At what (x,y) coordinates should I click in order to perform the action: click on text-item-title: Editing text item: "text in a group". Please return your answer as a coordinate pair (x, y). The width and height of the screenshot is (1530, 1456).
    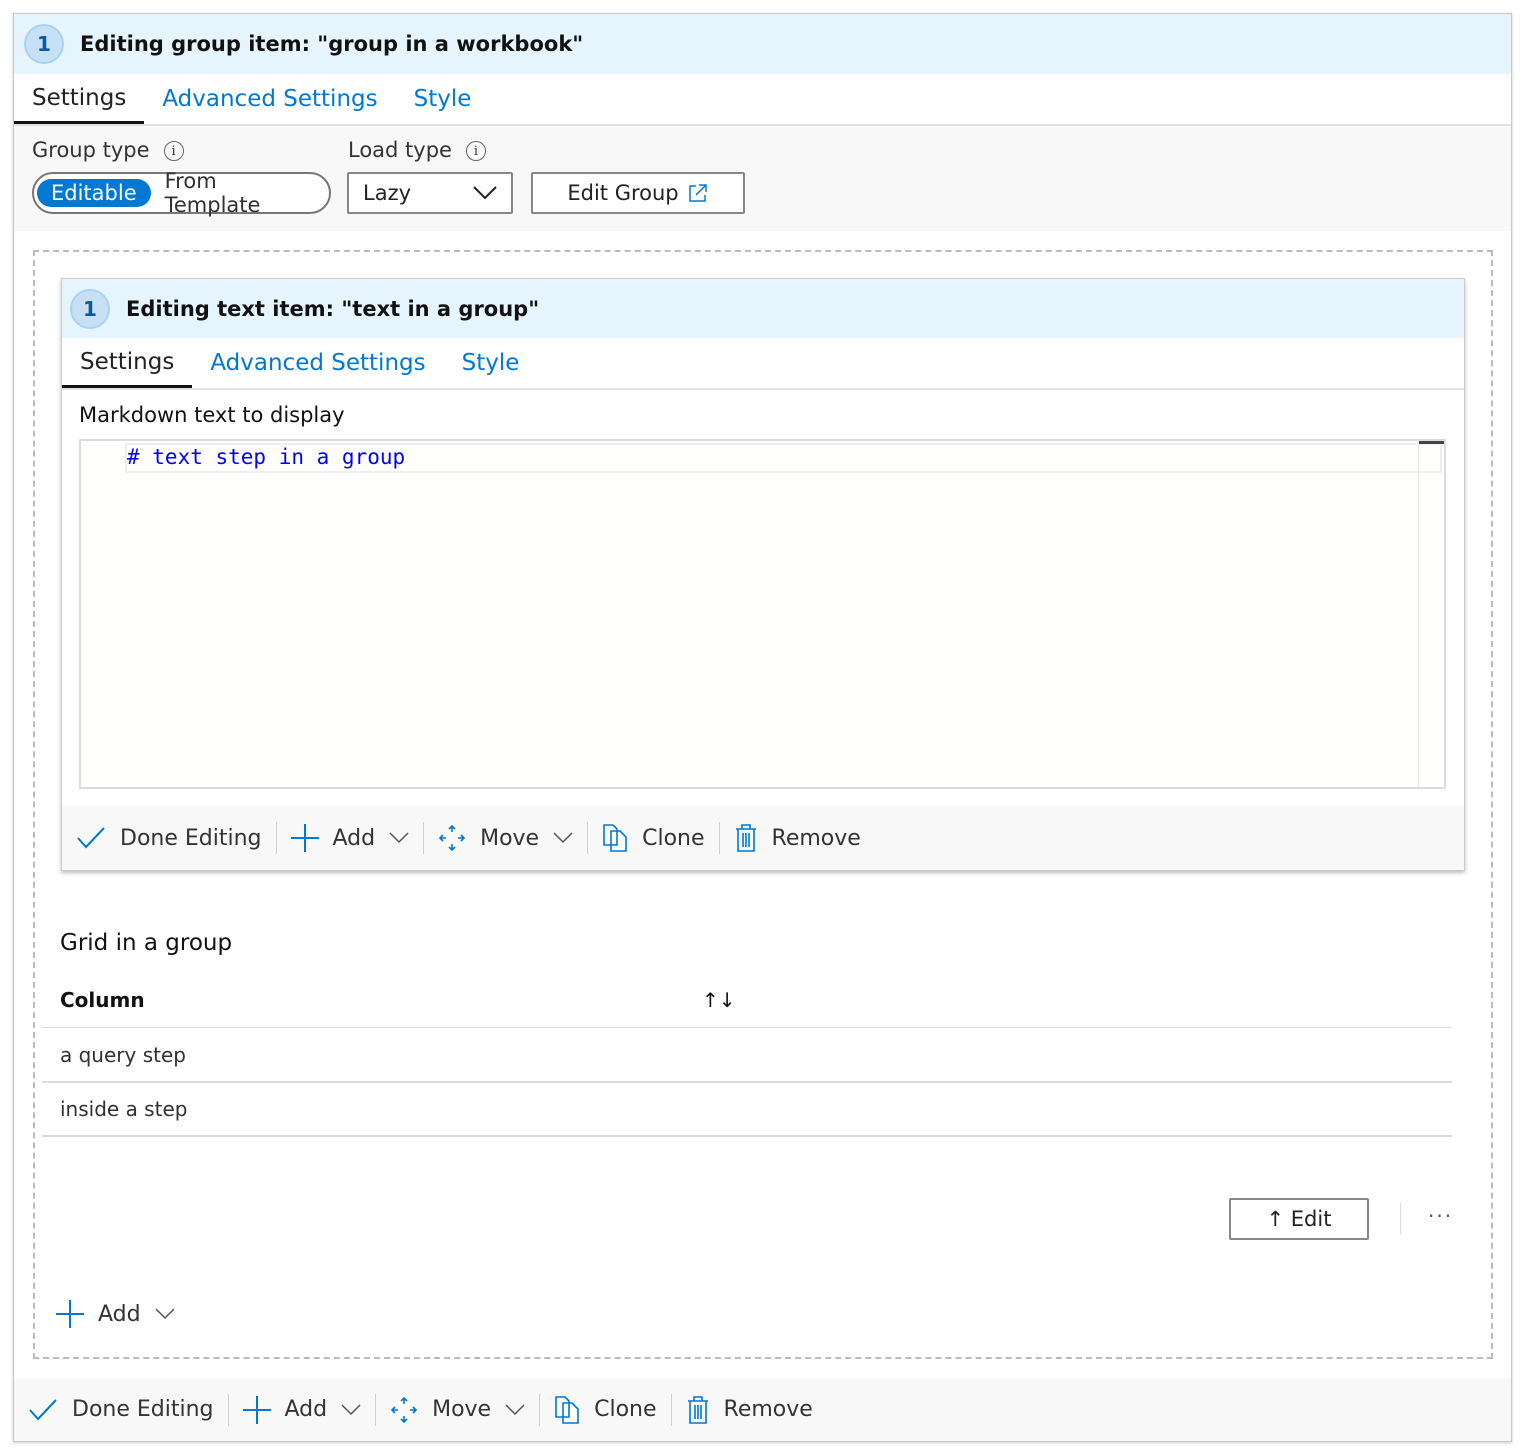
    Looking at the image, I should click on (333, 308).